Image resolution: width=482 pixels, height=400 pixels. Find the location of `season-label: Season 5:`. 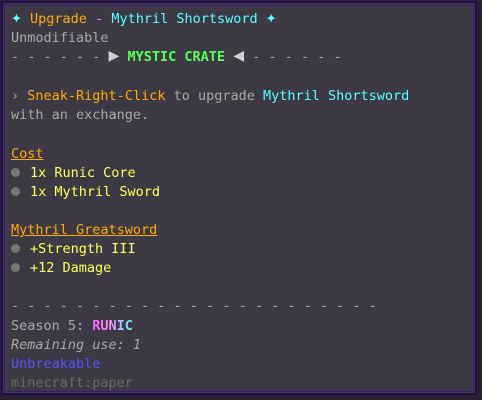

season-label: Season 5: is located at coordinates (48, 326).